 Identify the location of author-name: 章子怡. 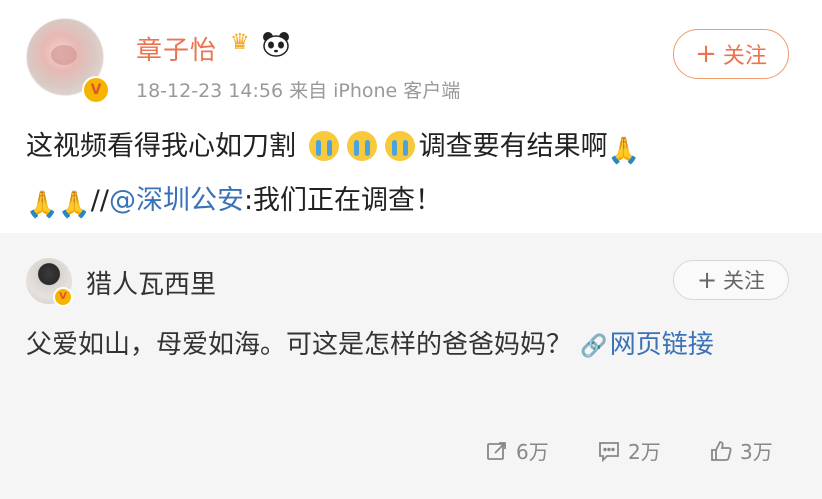
(176, 48).